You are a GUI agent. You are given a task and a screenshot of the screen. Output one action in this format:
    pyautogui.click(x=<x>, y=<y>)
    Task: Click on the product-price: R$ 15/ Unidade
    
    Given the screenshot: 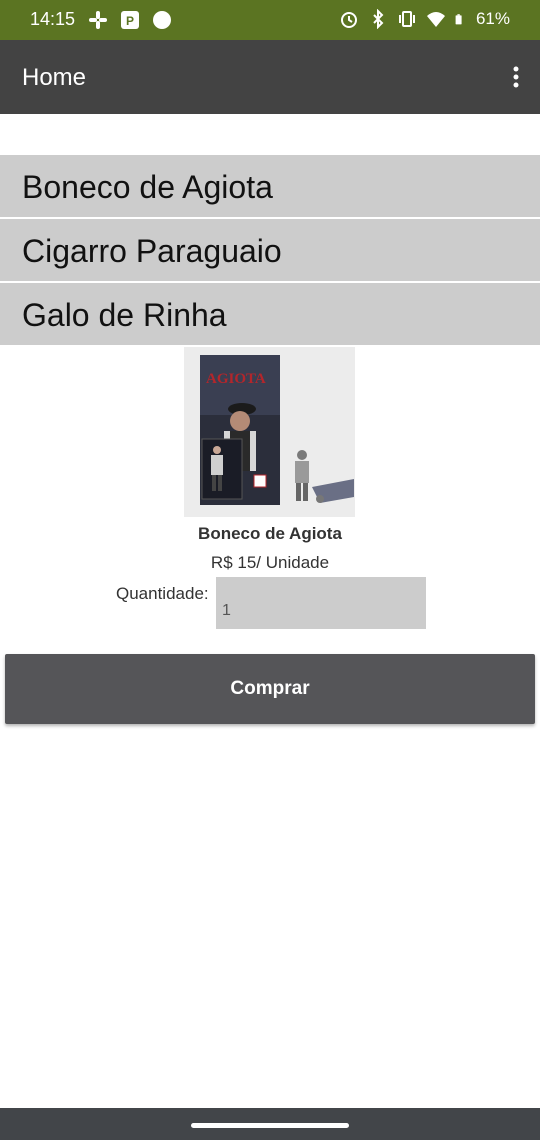 What is the action you would take?
    pyautogui.click(x=270, y=562)
    